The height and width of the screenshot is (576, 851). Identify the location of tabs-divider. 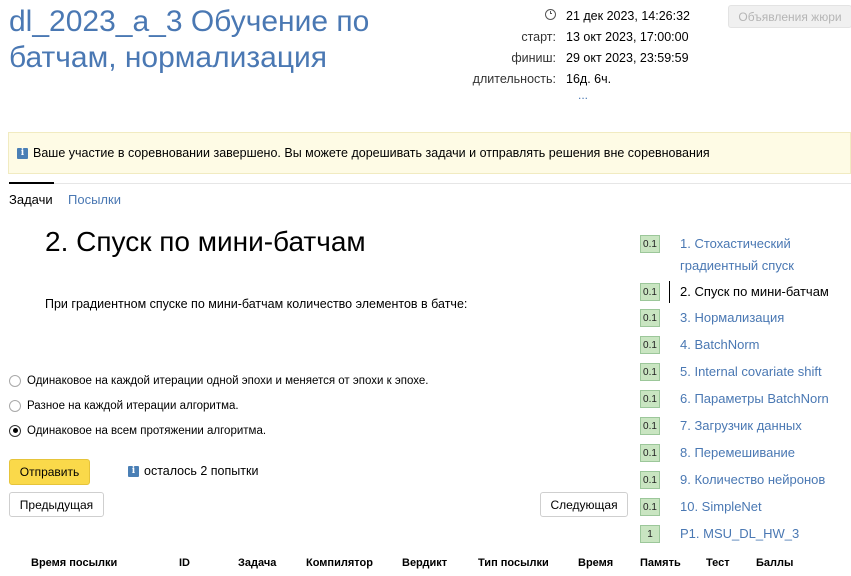
(430, 183).